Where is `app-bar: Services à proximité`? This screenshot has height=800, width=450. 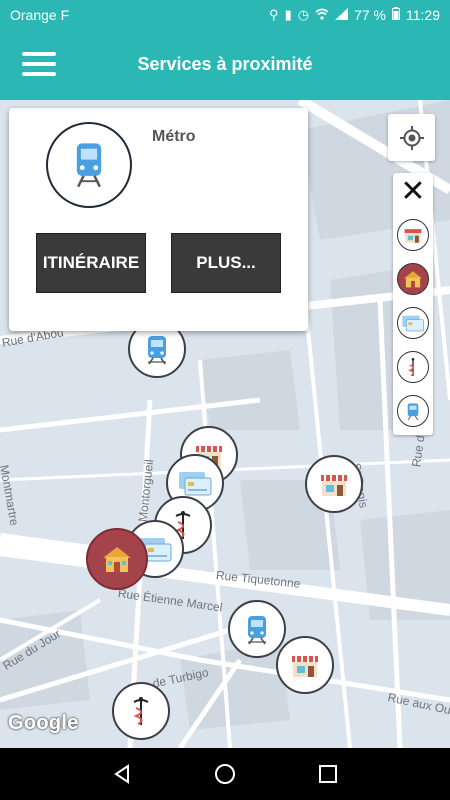
app-bar: Services à proximité is located at coordinates (225, 65).